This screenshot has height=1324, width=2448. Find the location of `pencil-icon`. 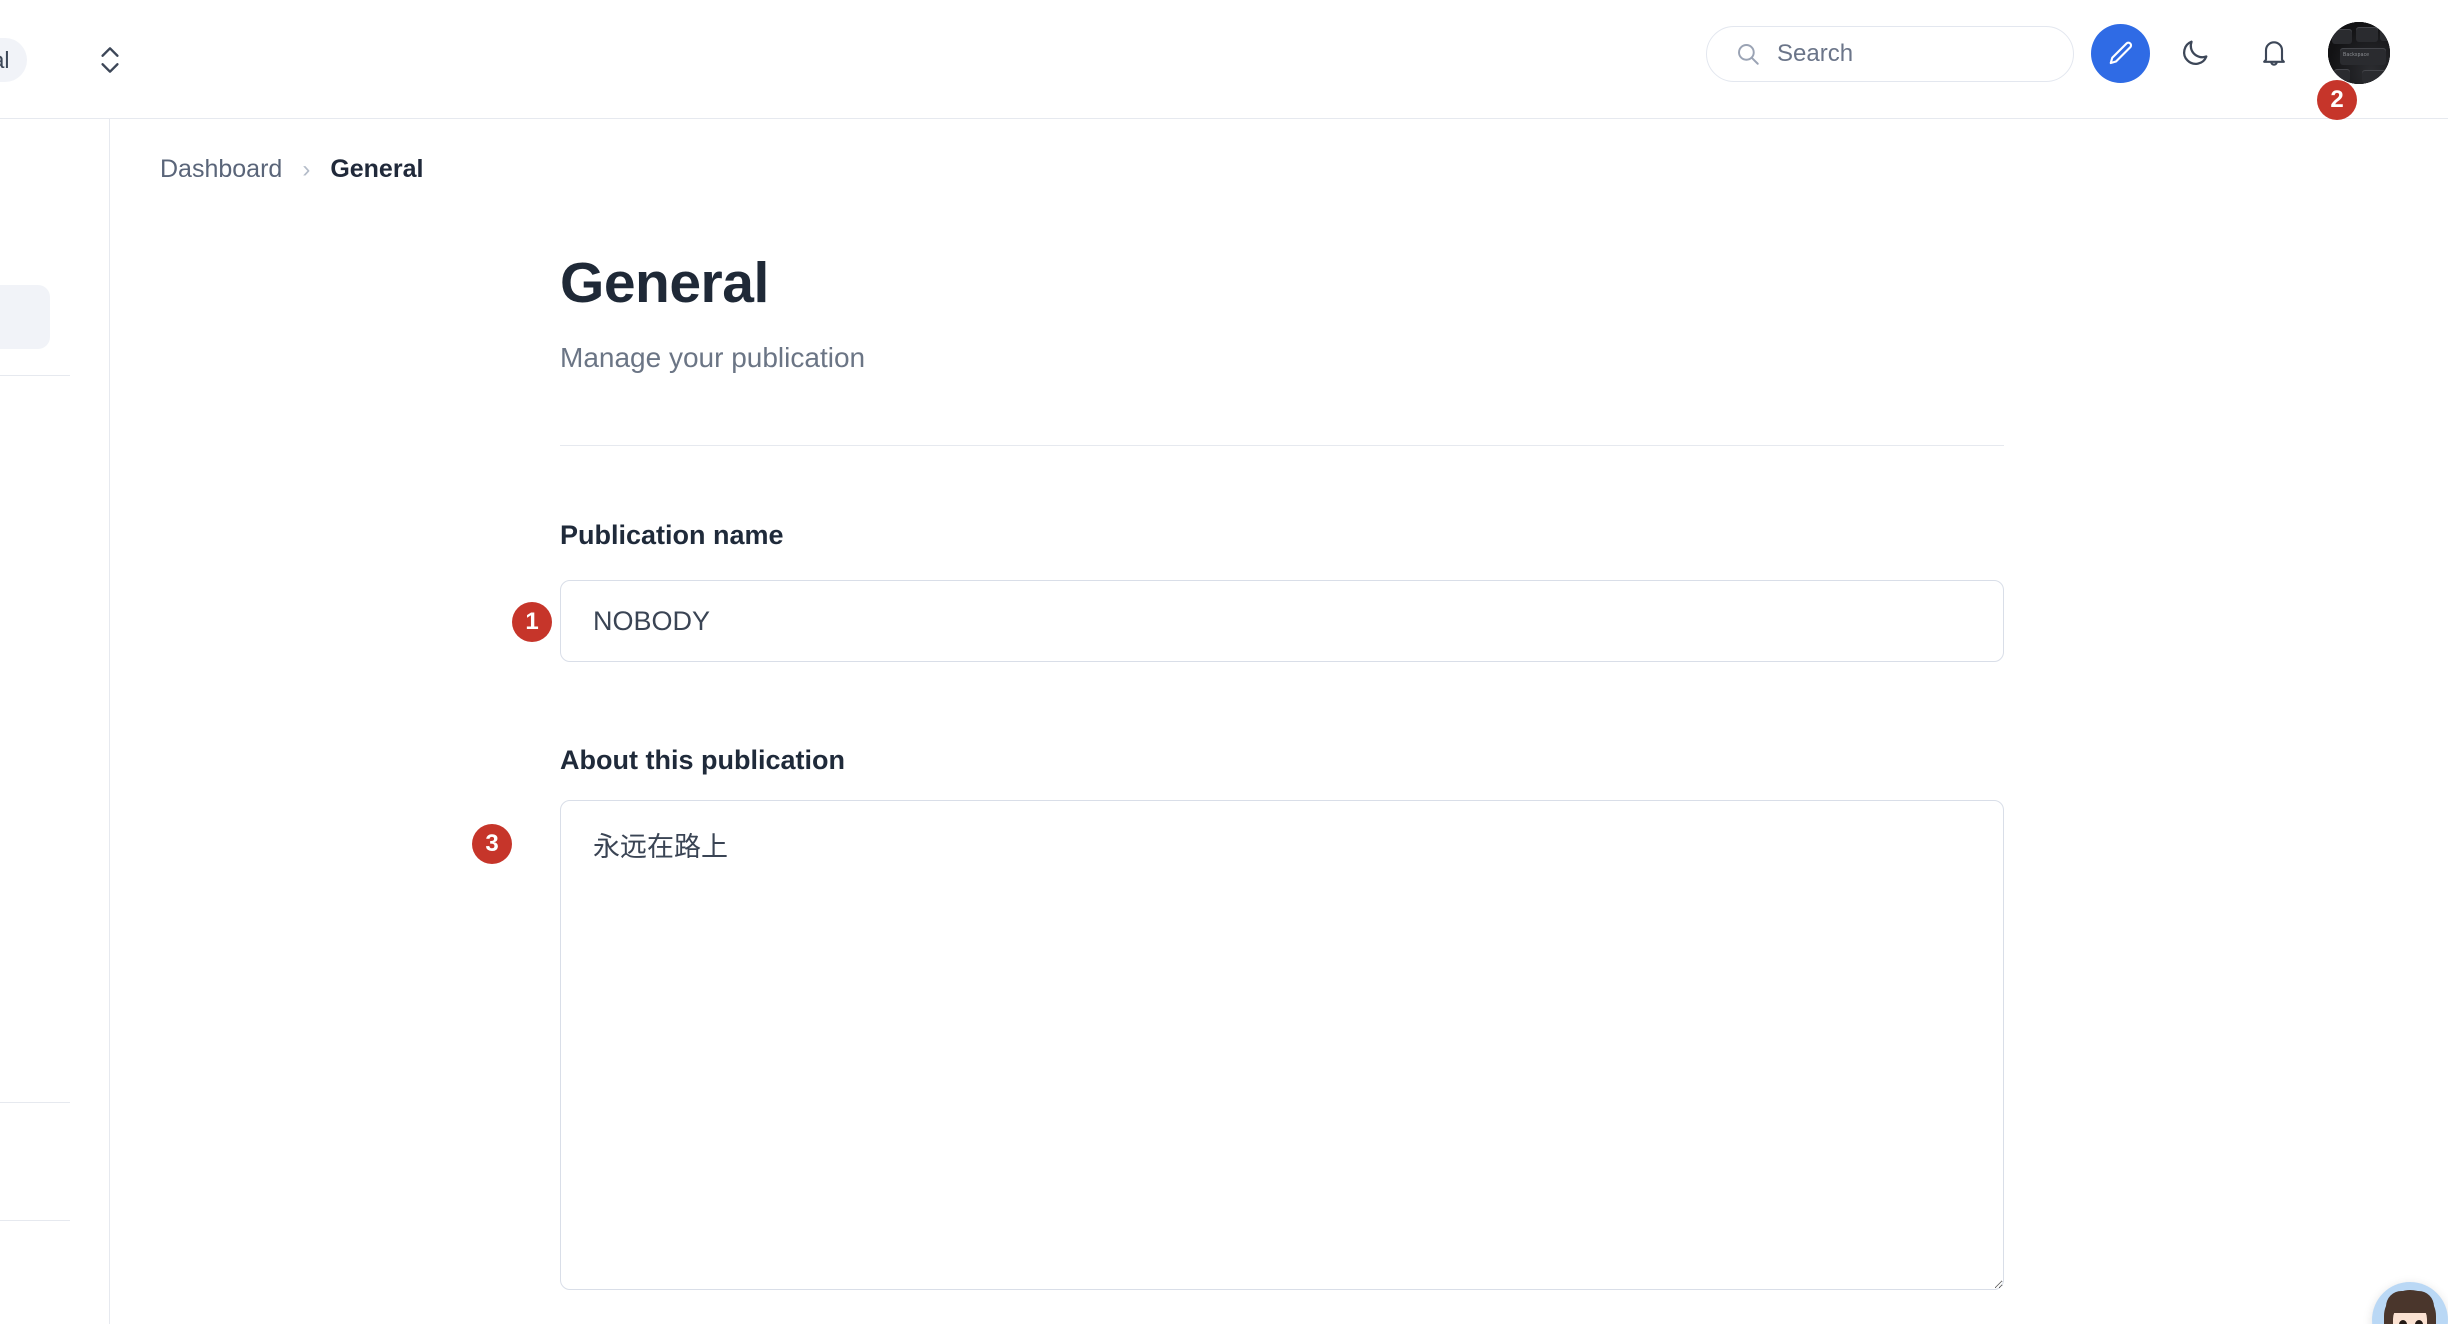

pencil-icon is located at coordinates (2120, 52).